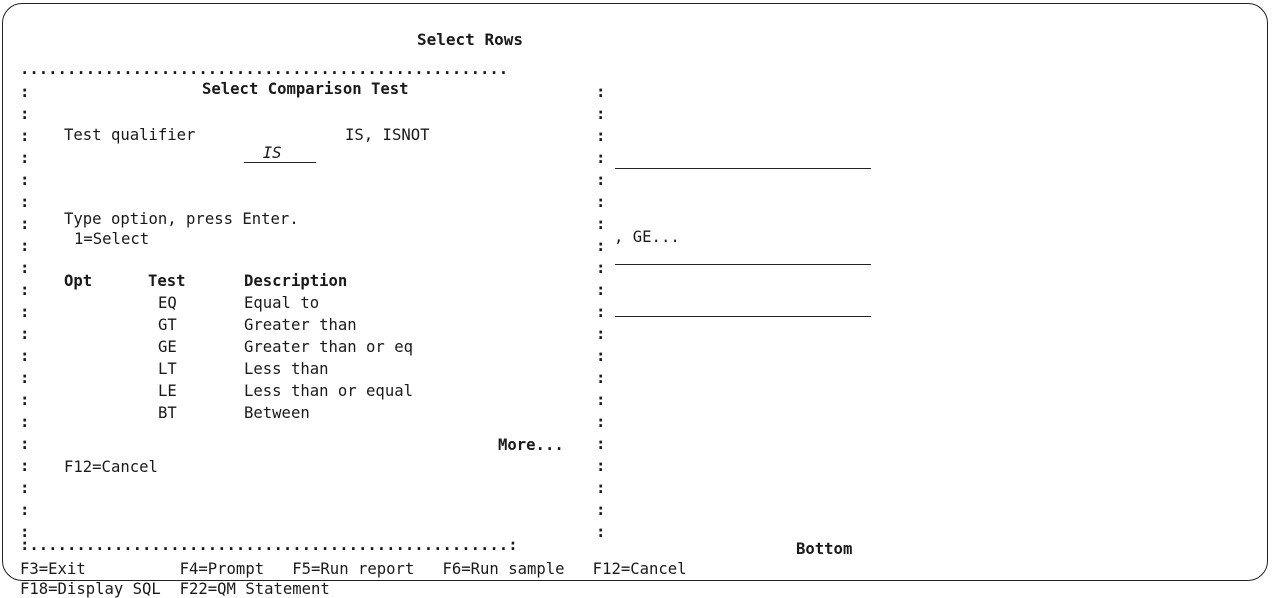 Image resolution: width=1274 pixels, height=598 pixels. What do you see at coordinates (167, 281) in the screenshot?
I see `column-header-test: Test` at bounding box center [167, 281].